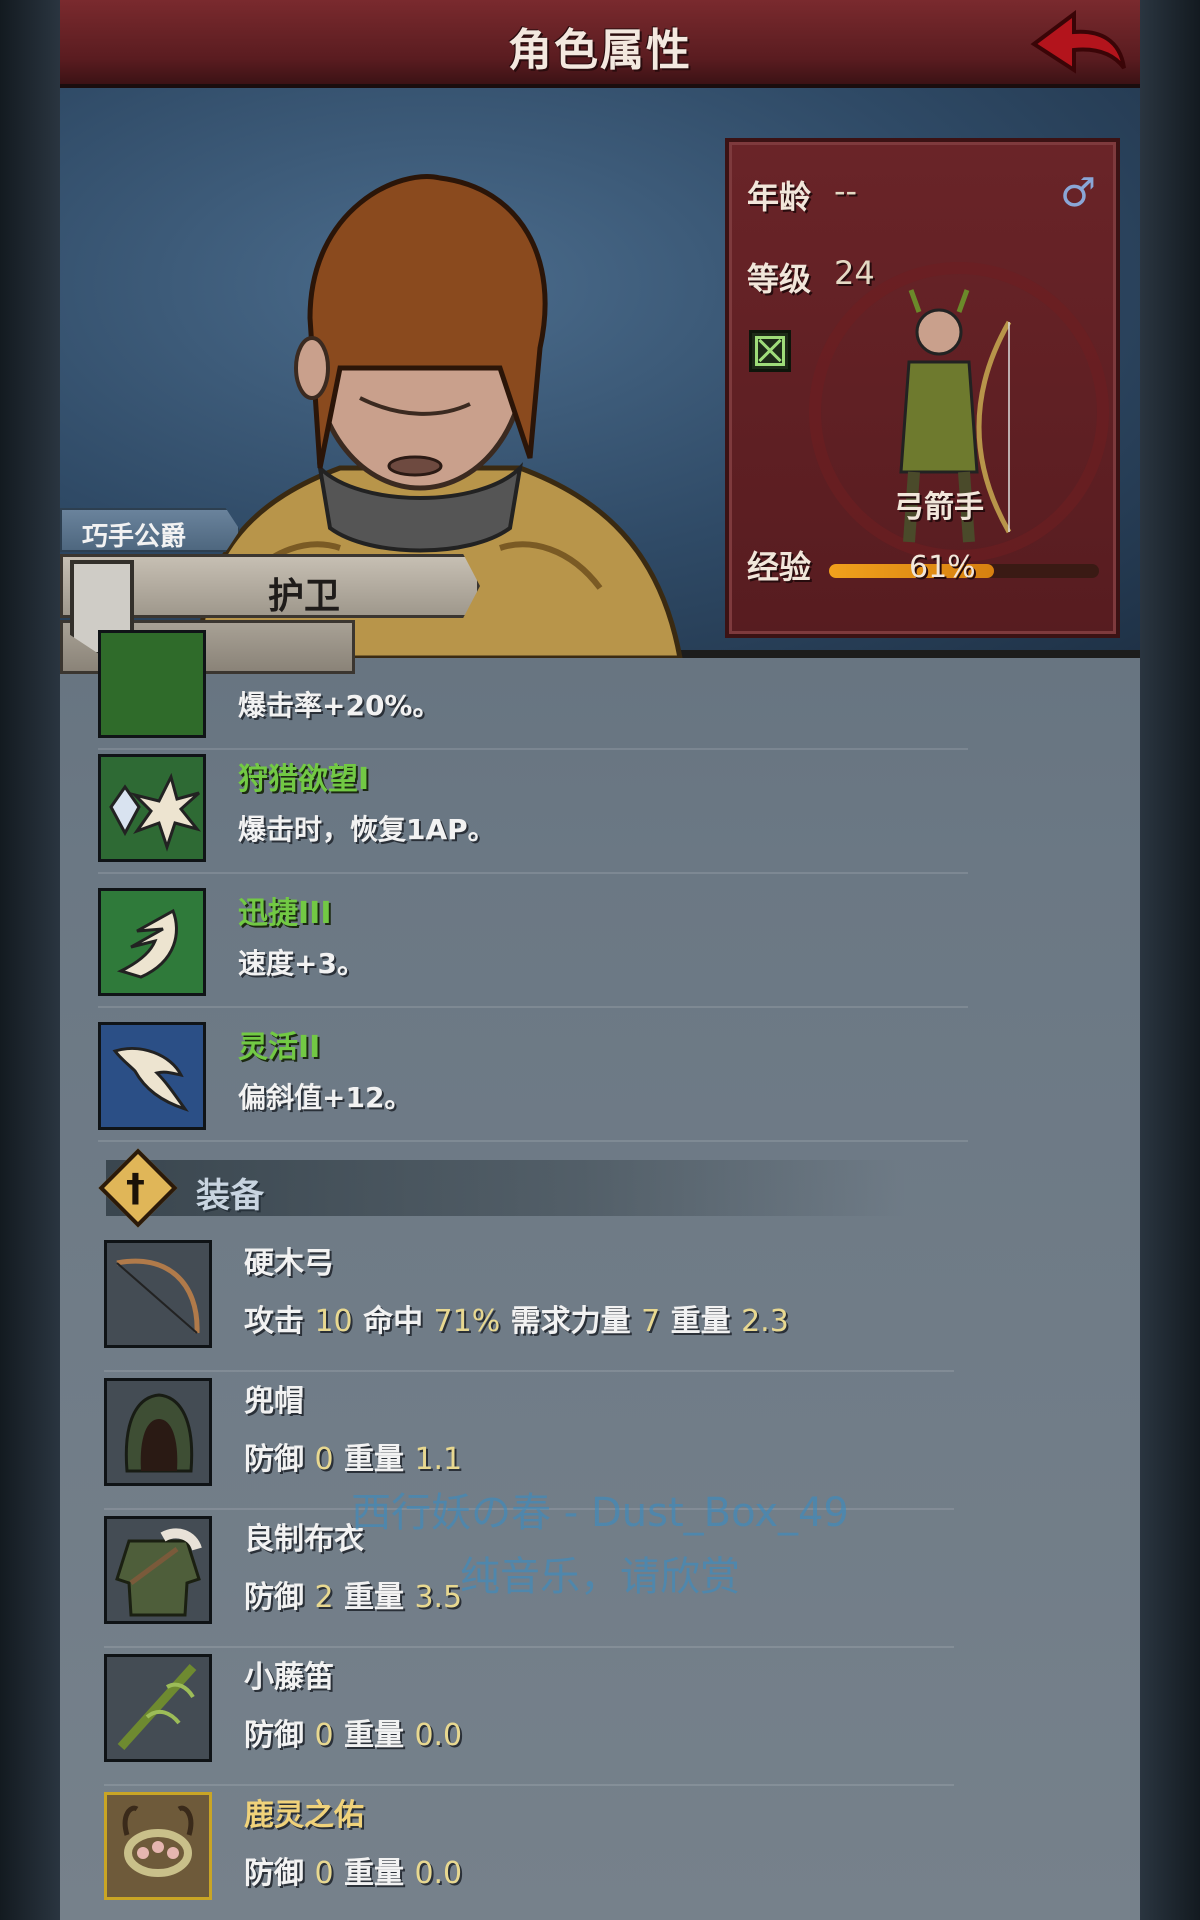 Image resolution: width=1200 pixels, height=1920 pixels. I want to click on equipment-name: 鹿灵之佑, so click(304, 1815).